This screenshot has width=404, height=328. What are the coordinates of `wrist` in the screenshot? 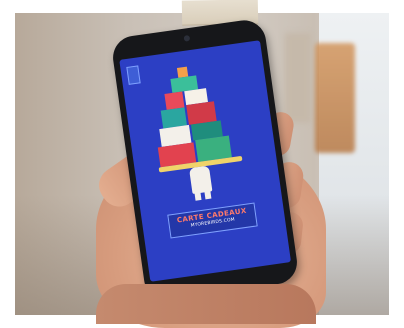 It's located at (206, 304).